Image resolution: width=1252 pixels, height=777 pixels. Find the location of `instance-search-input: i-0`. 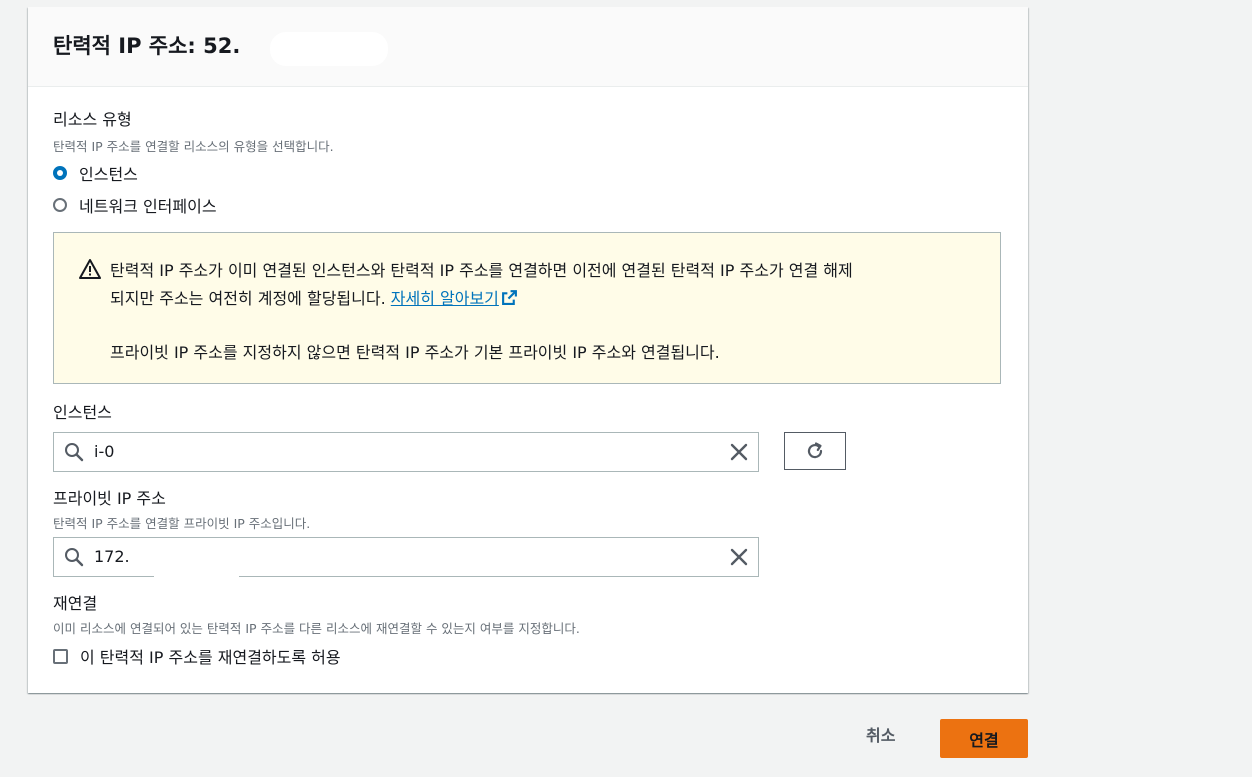

instance-search-input: i-0 is located at coordinates (406, 452).